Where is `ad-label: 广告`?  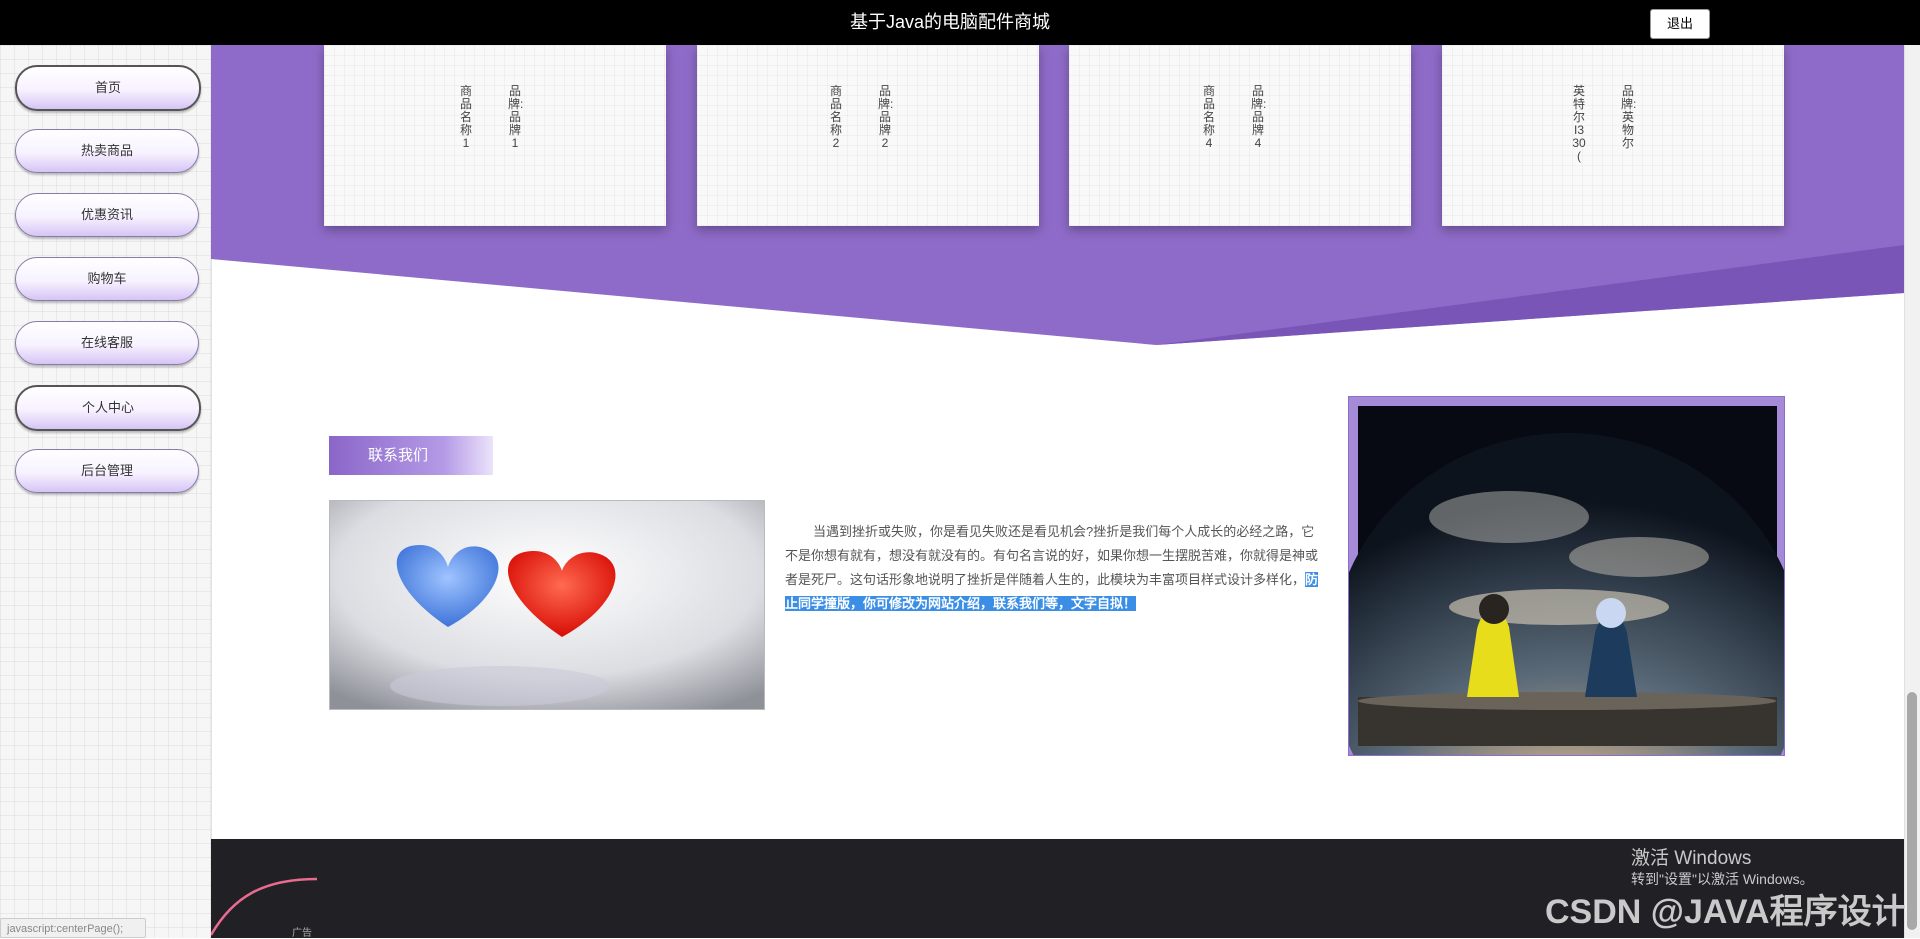 ad-label: 广告 is located at coordinates (302, 933).